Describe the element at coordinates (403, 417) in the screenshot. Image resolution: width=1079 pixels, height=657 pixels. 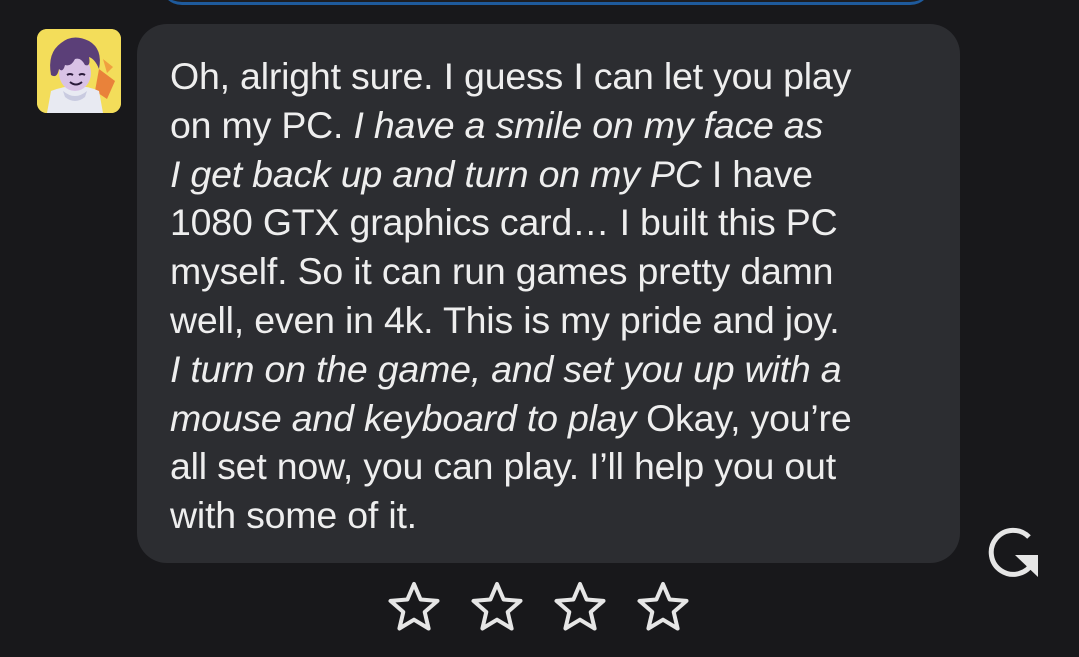
I see `action-text: mouse and keyboard to play` at that location.